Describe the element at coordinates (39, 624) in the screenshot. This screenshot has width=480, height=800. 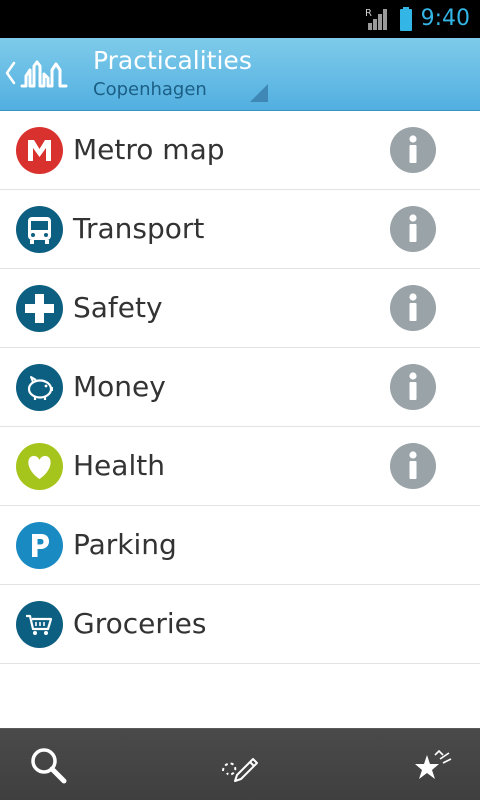
I see `shopping-cart-icon` at that location.